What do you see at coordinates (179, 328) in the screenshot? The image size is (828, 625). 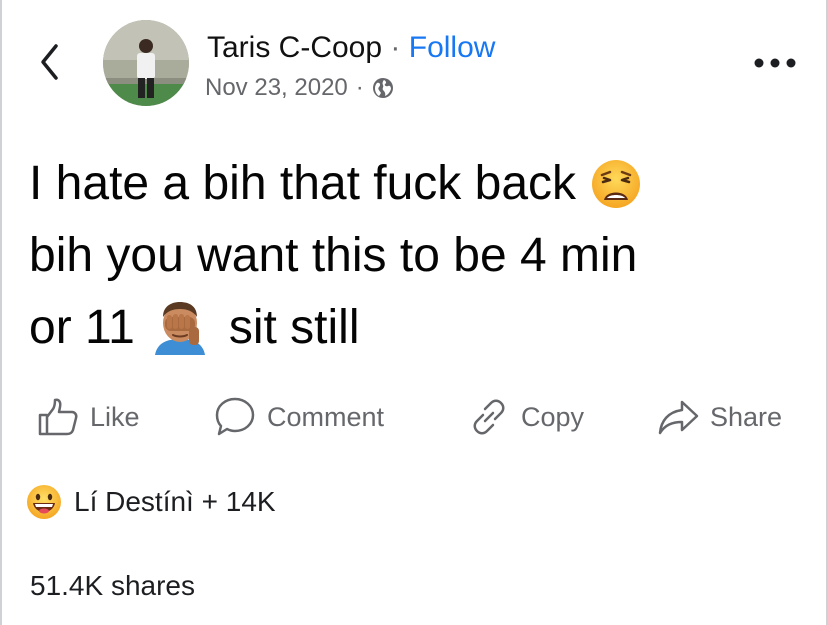 I see `person-facepalming-emoji` at bounding box center [179, 328].